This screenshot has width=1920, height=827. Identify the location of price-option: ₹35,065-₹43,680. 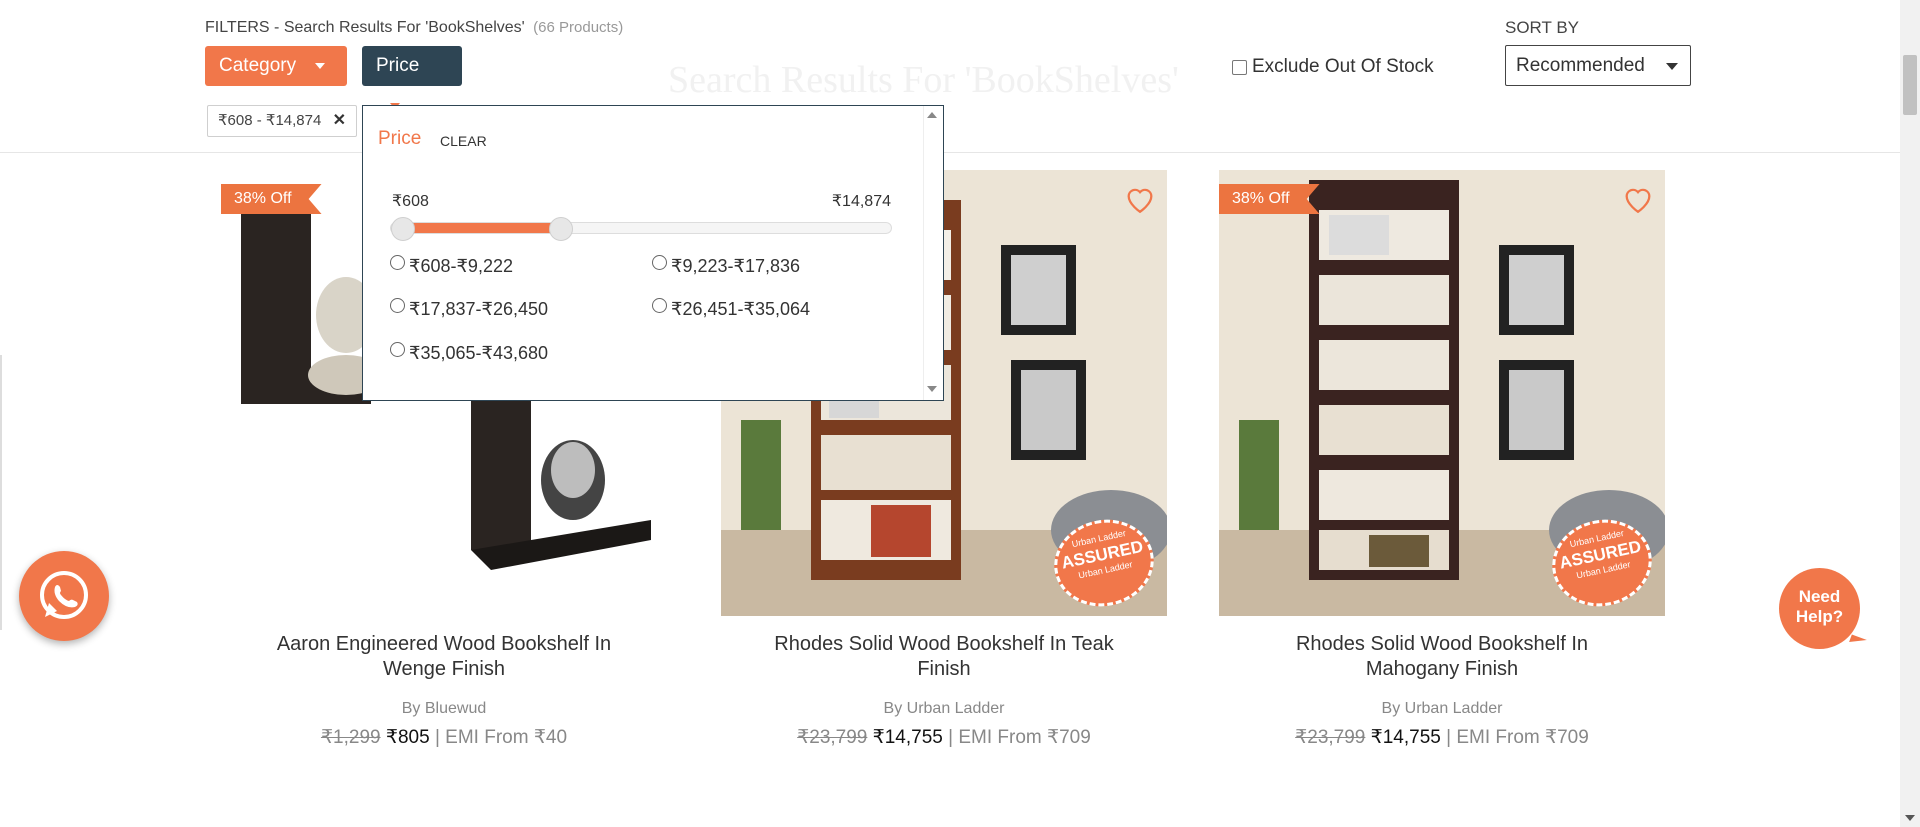
(469, 353).